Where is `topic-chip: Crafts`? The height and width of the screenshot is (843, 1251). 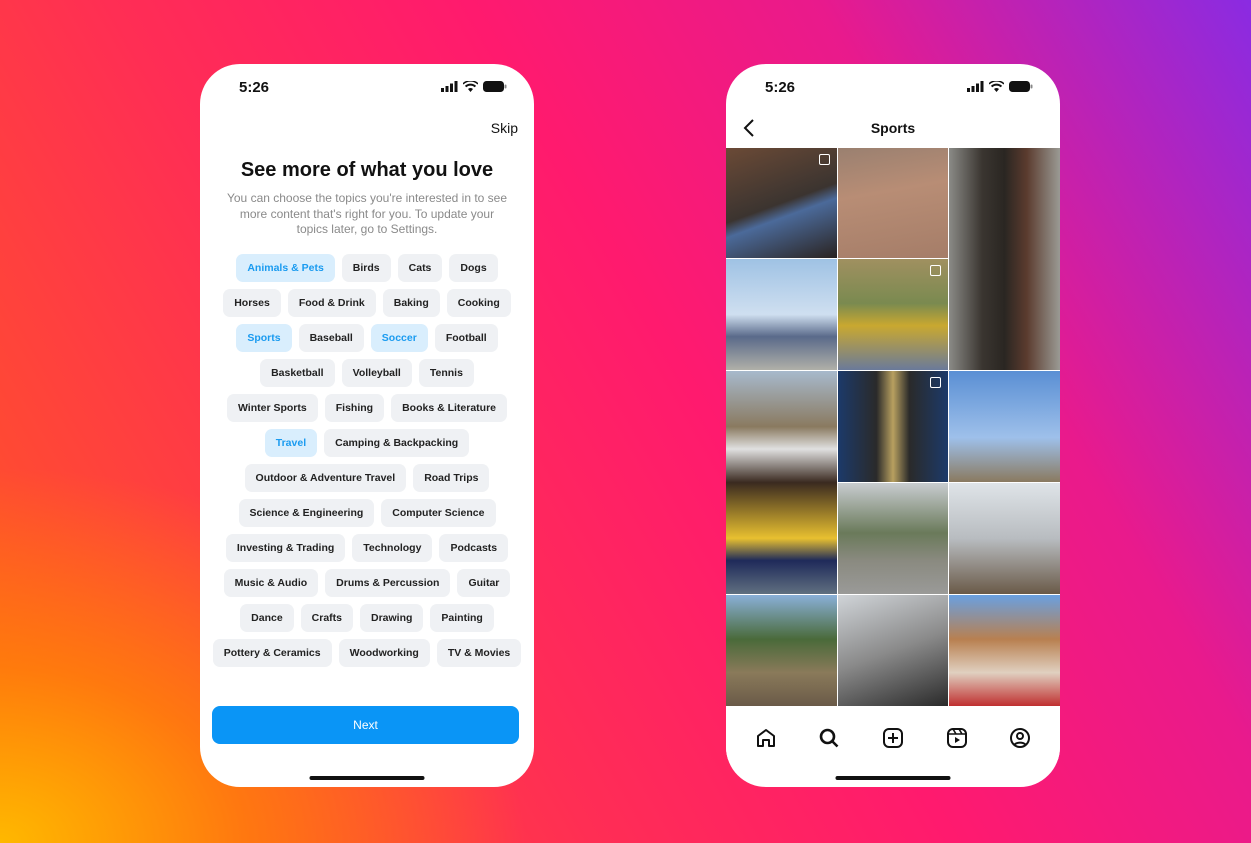 topic-chip: Crafts is located at coordinates (326, 618).